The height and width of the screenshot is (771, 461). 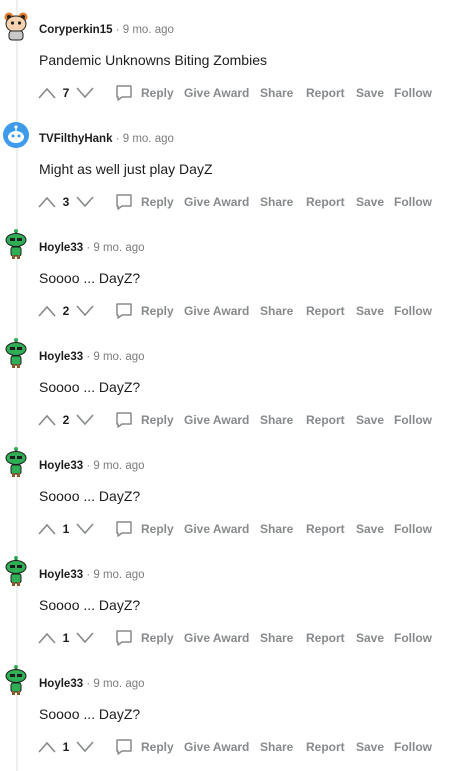 I want to click on orange-snoo-avatar-icon, so click(x=16, y=26).